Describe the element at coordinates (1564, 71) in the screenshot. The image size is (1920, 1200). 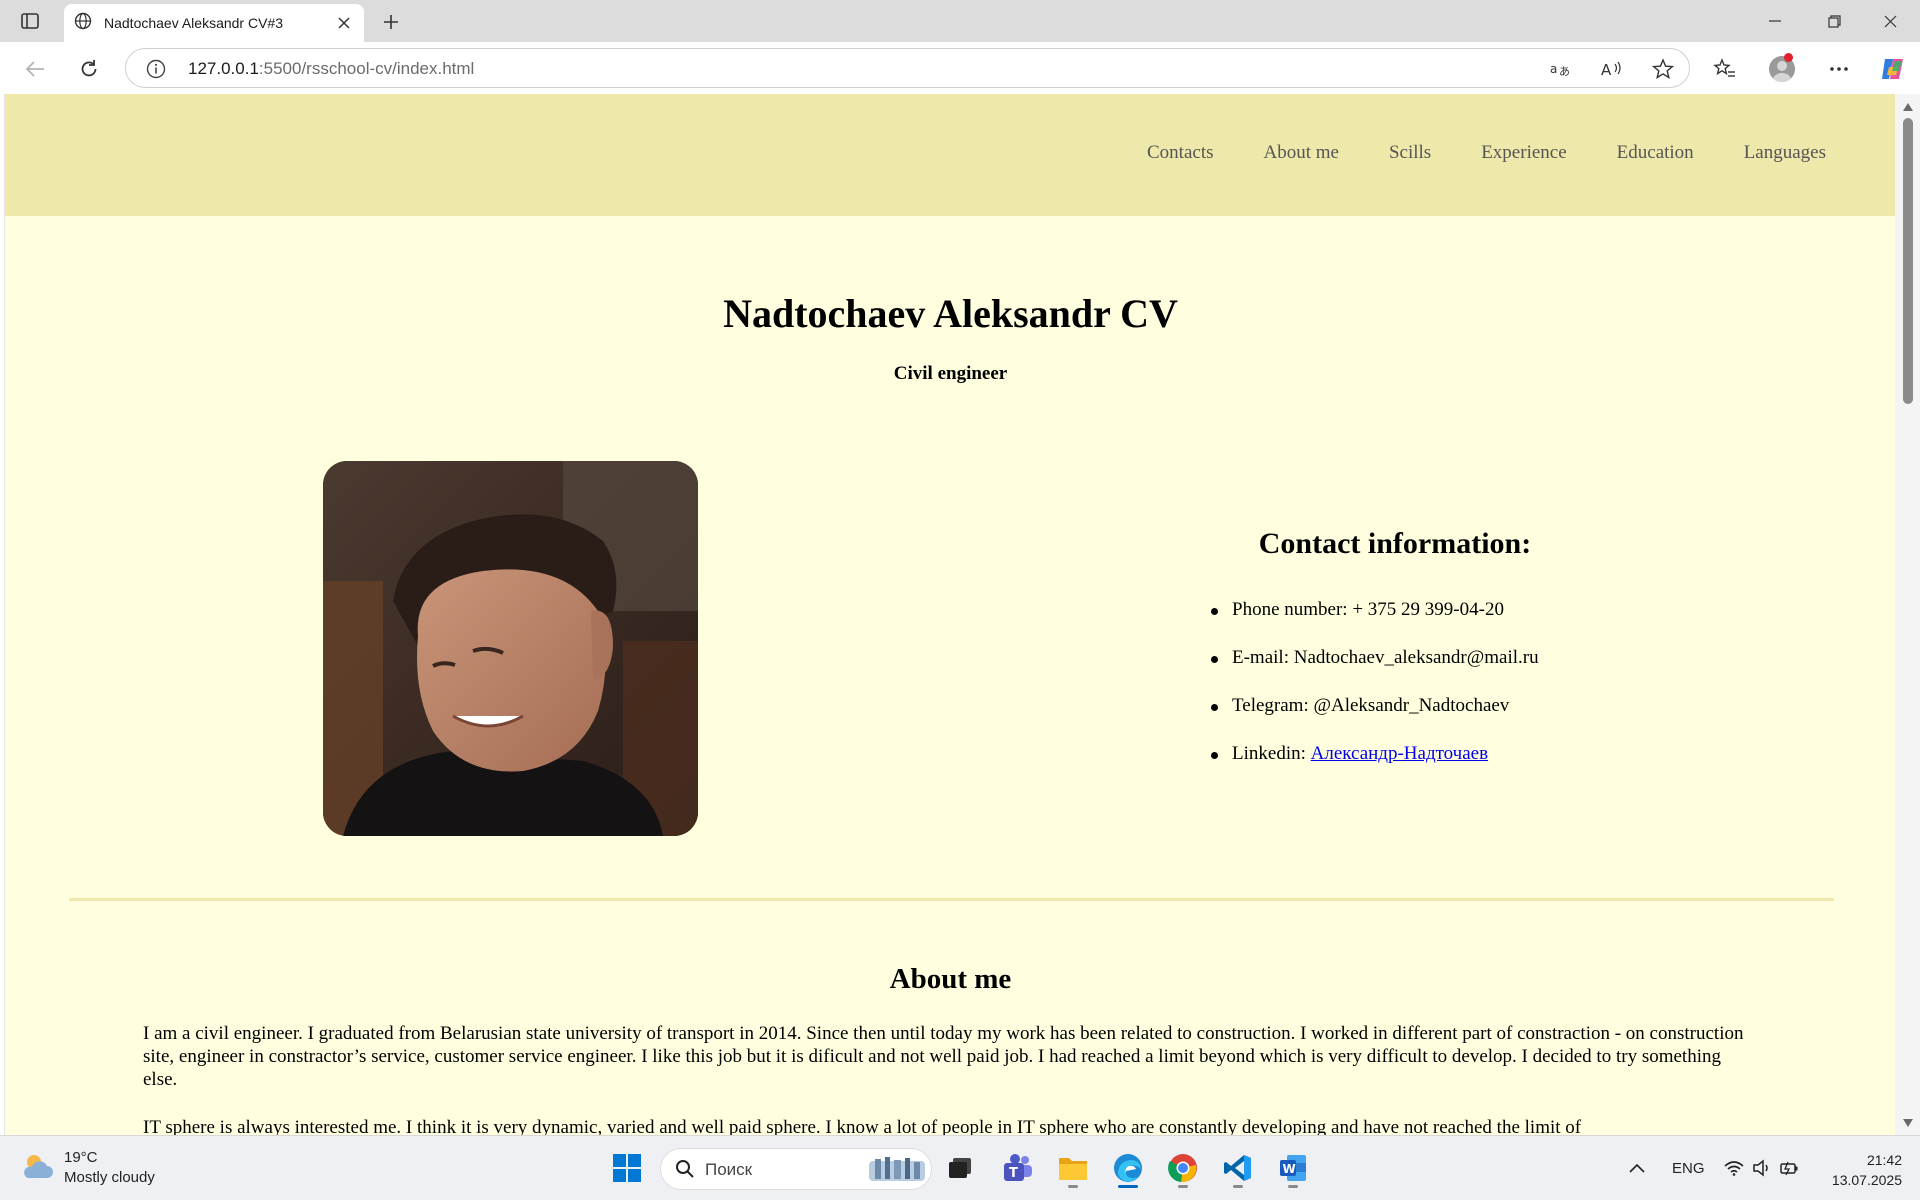
I see `svg-text: あ` at that location.